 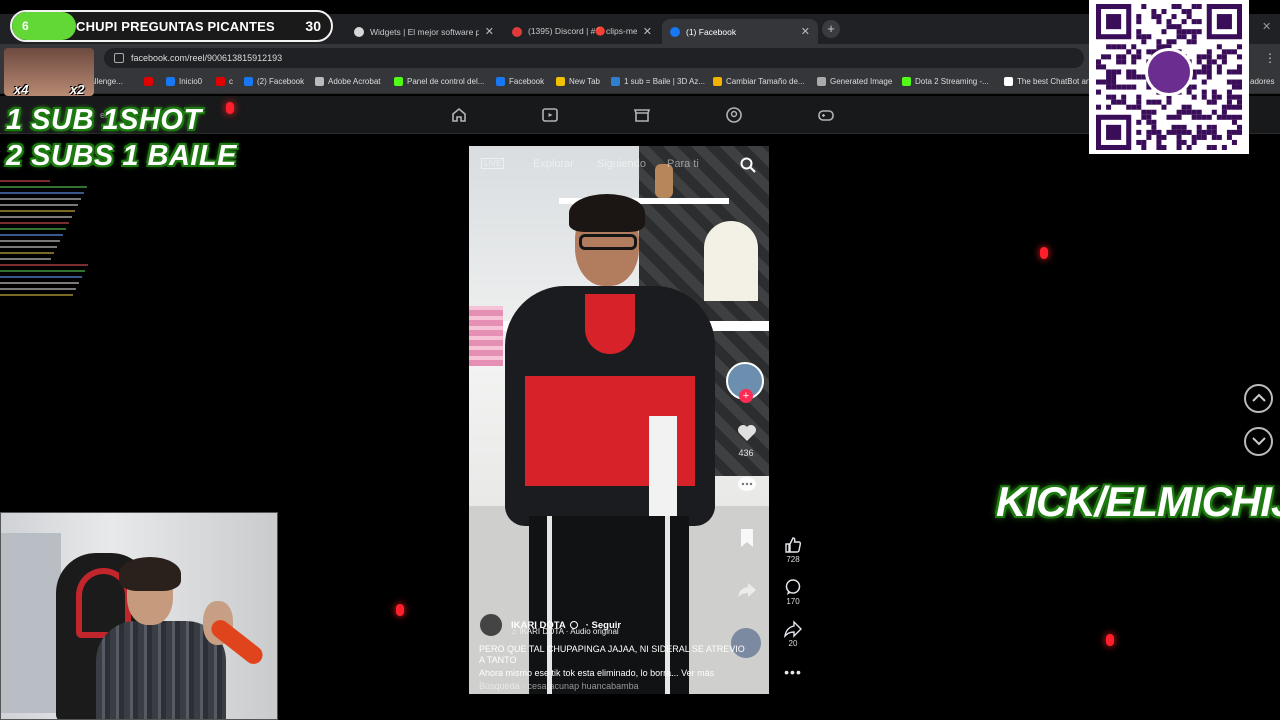 What do you see at coordinates (608, 242) in the screenshot?
I see `person-glasses` at bounding box center [608, 242].